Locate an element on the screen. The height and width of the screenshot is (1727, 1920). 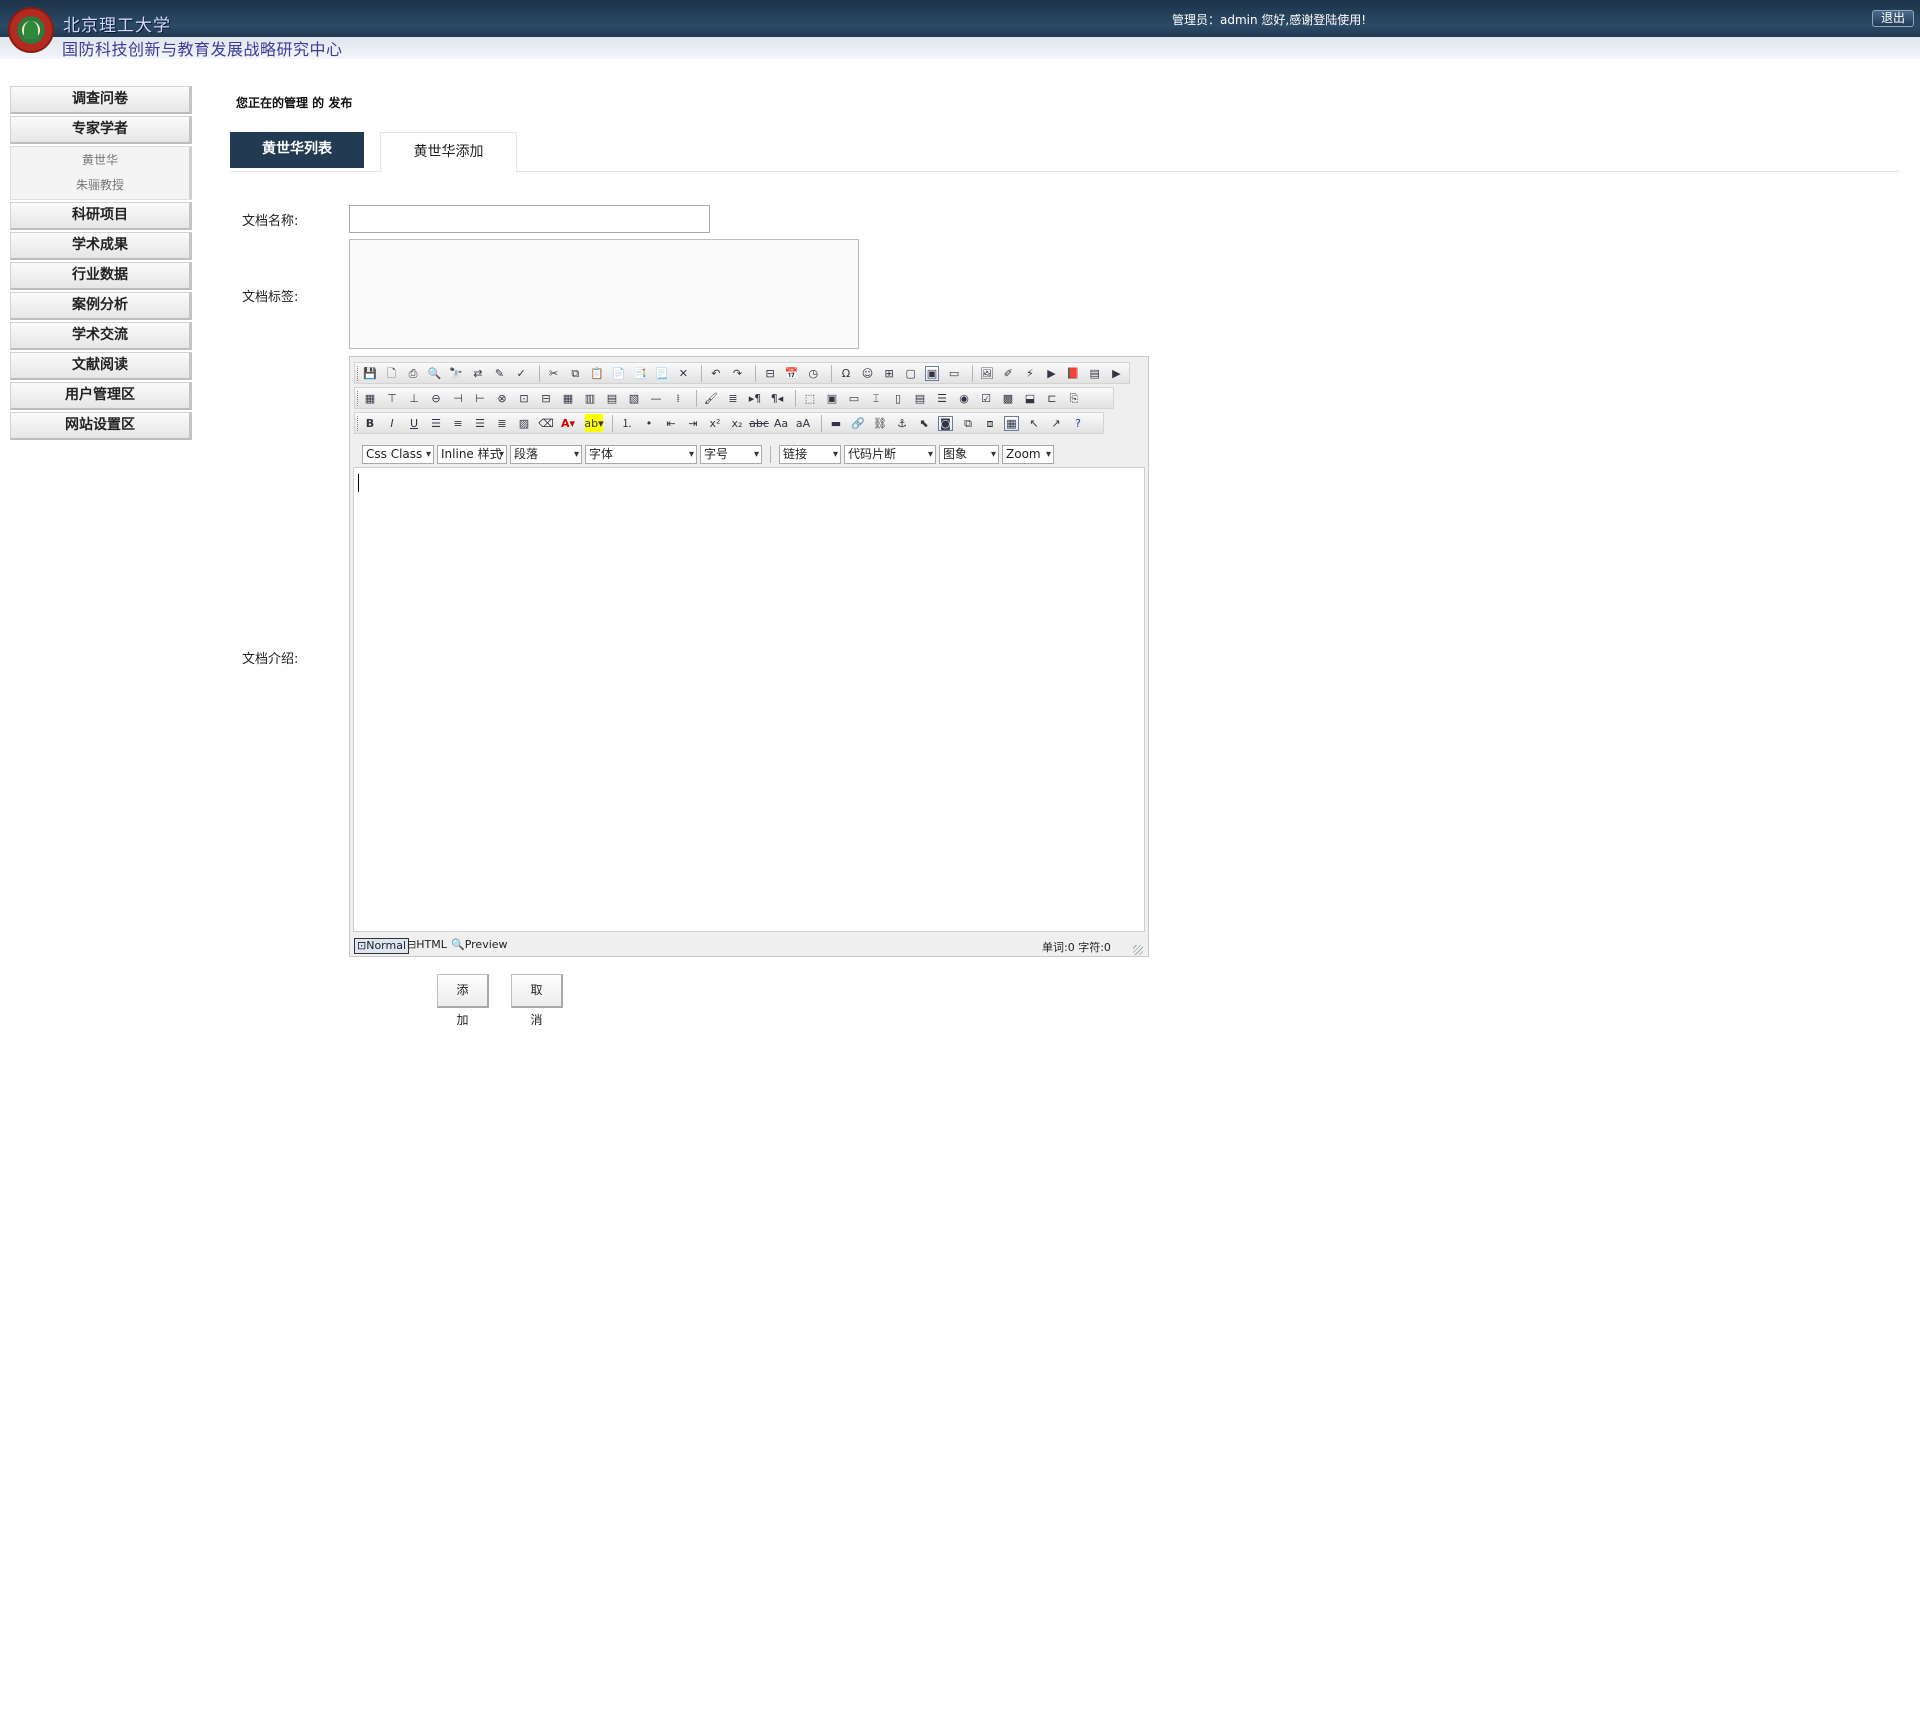
cell-props-icon: ▤ is located at coordinates (612, 398).